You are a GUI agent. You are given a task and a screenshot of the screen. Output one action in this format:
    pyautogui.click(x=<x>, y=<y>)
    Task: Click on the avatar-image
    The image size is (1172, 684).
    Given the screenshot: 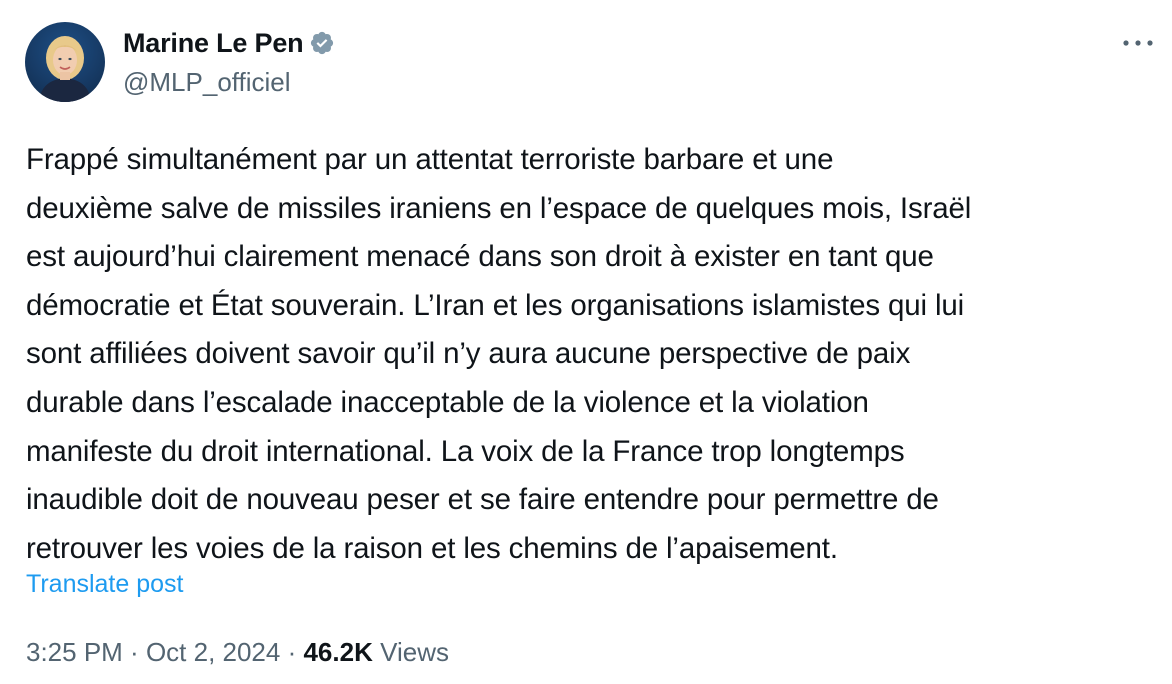 What is the action you would take?
    pyautogui.click(x=65, y=69)
    